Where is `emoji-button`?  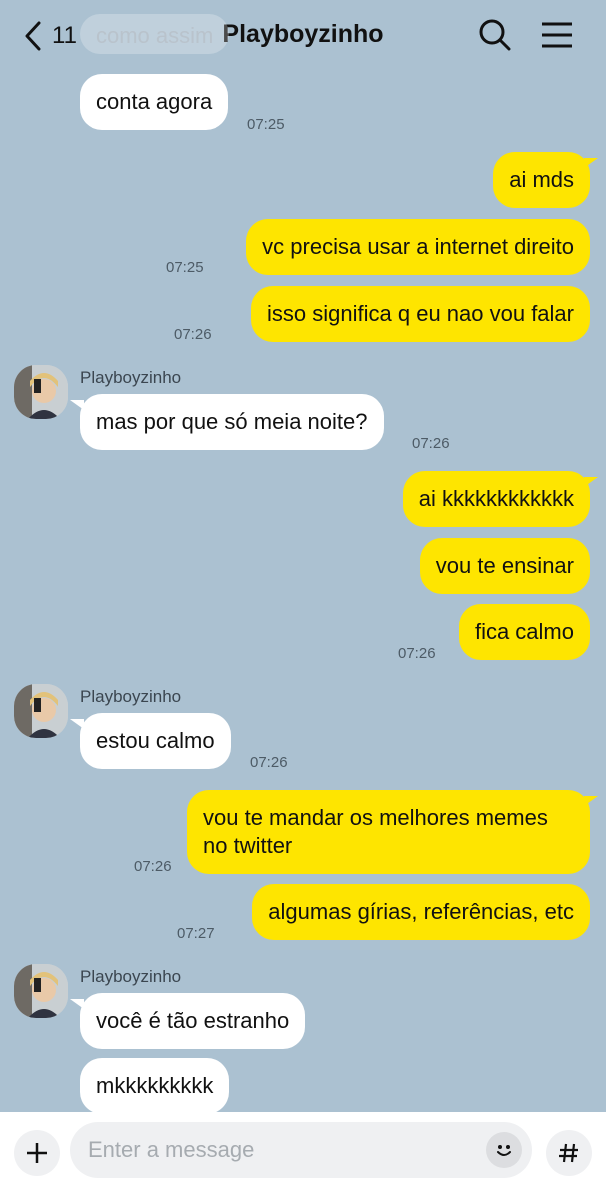
emoji-button is located at coordinates (504, 1150).